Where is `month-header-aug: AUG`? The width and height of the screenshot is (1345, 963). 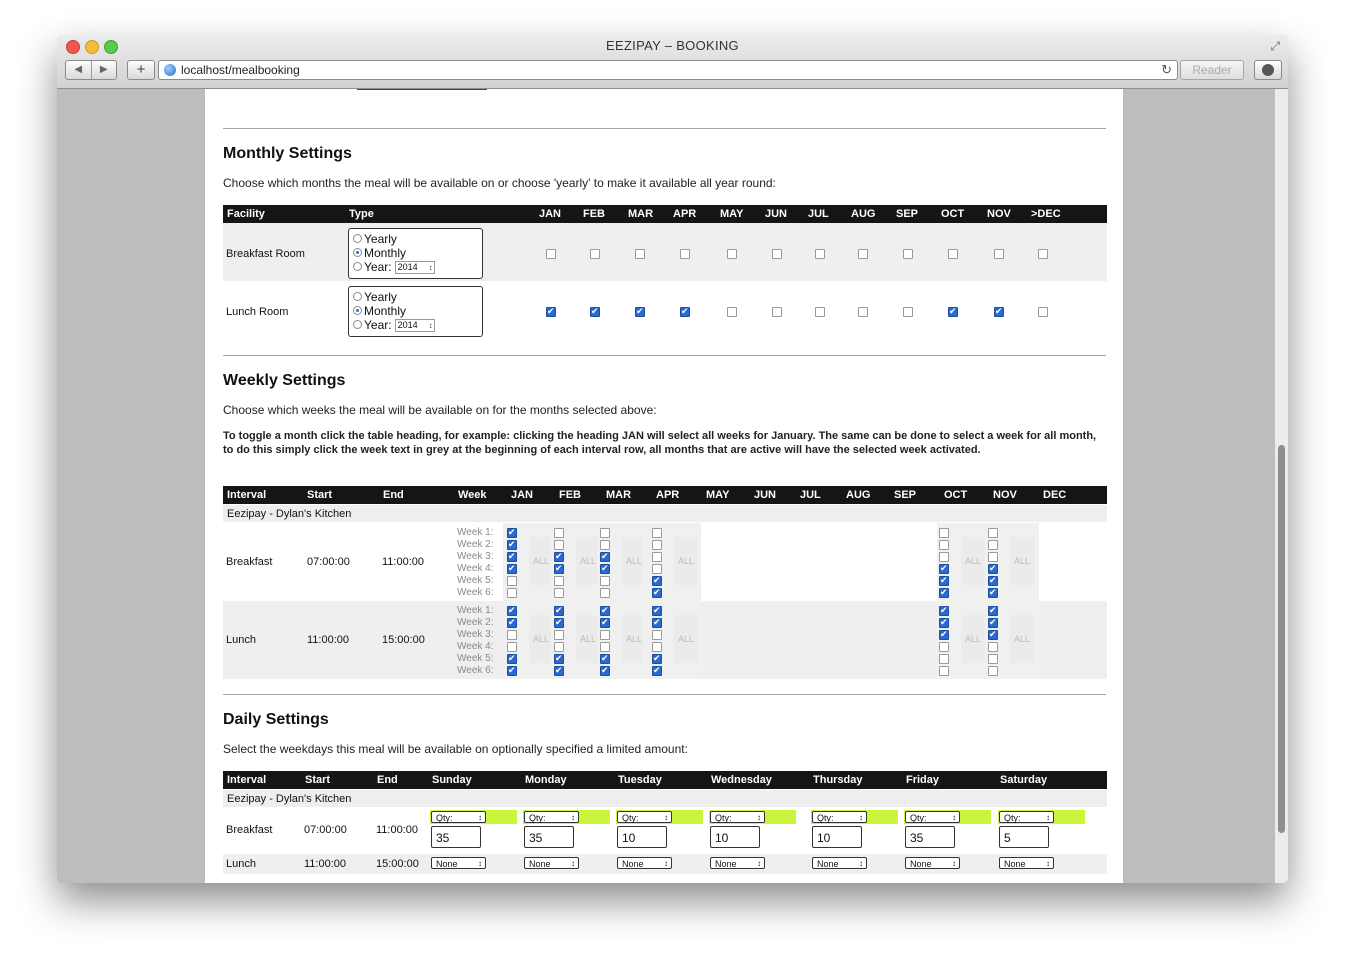
month-header-aug: AUG is located at coordinates (863, 214).